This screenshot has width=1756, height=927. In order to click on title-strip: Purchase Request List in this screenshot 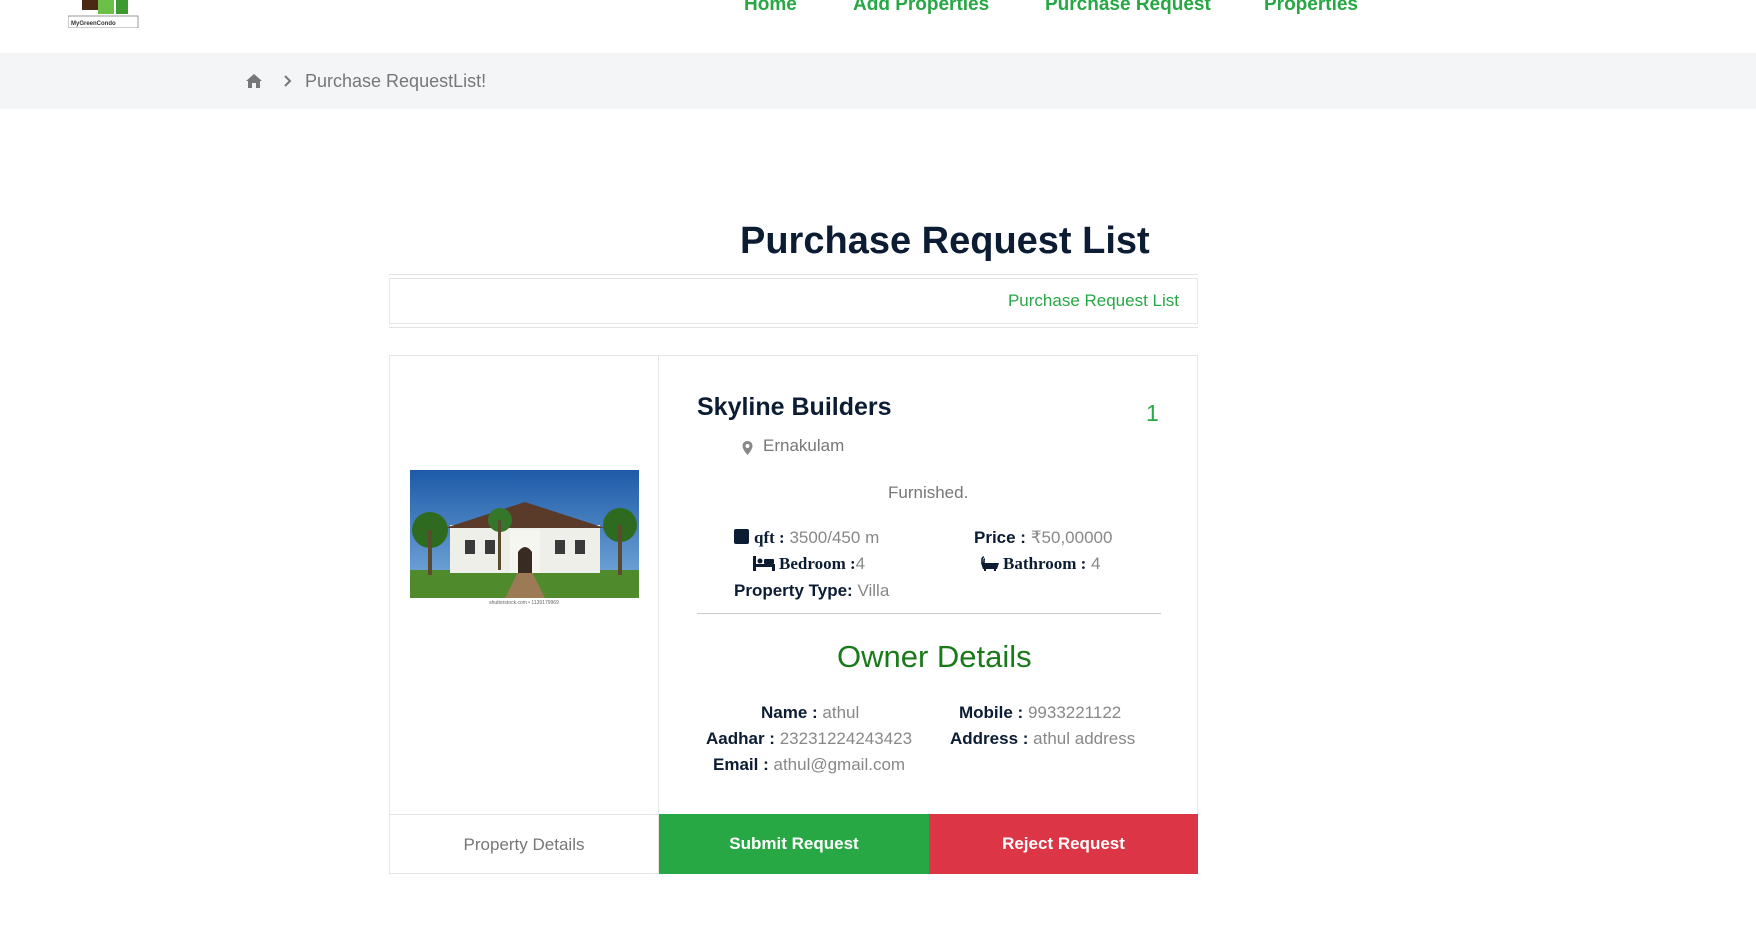, I will do `click(793, 301)`.